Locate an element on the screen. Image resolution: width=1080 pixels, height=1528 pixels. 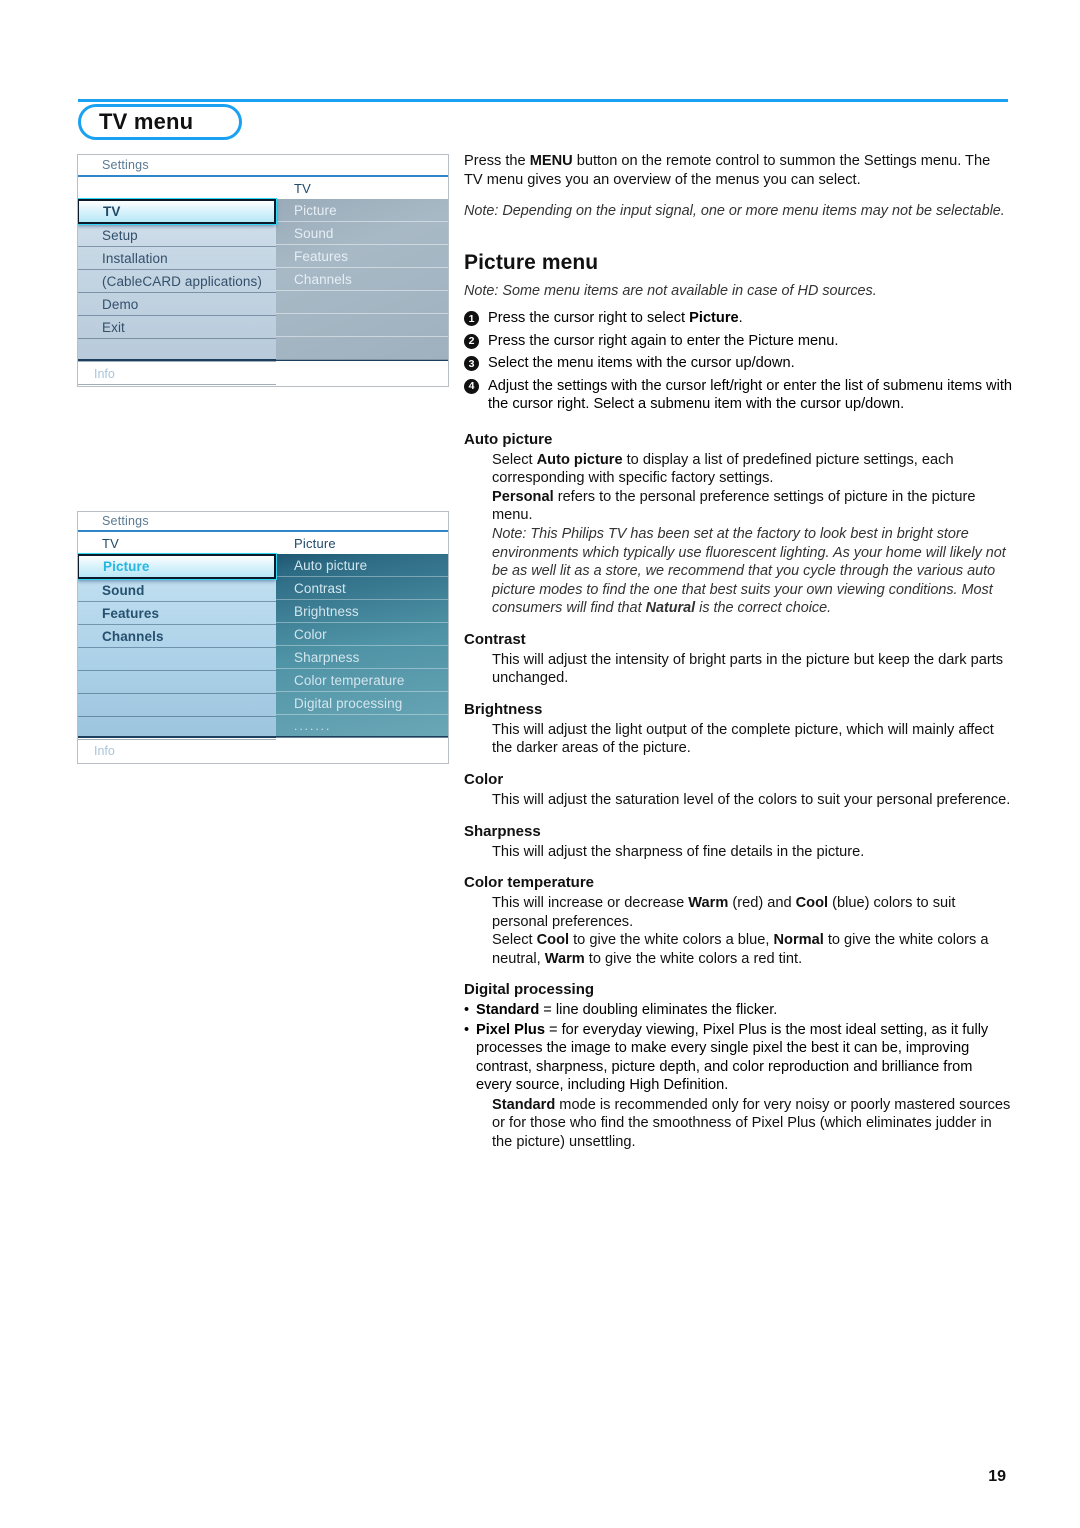
picture-submenu-item-digital-processing: Digital processing is located at coordinates (362, 703).